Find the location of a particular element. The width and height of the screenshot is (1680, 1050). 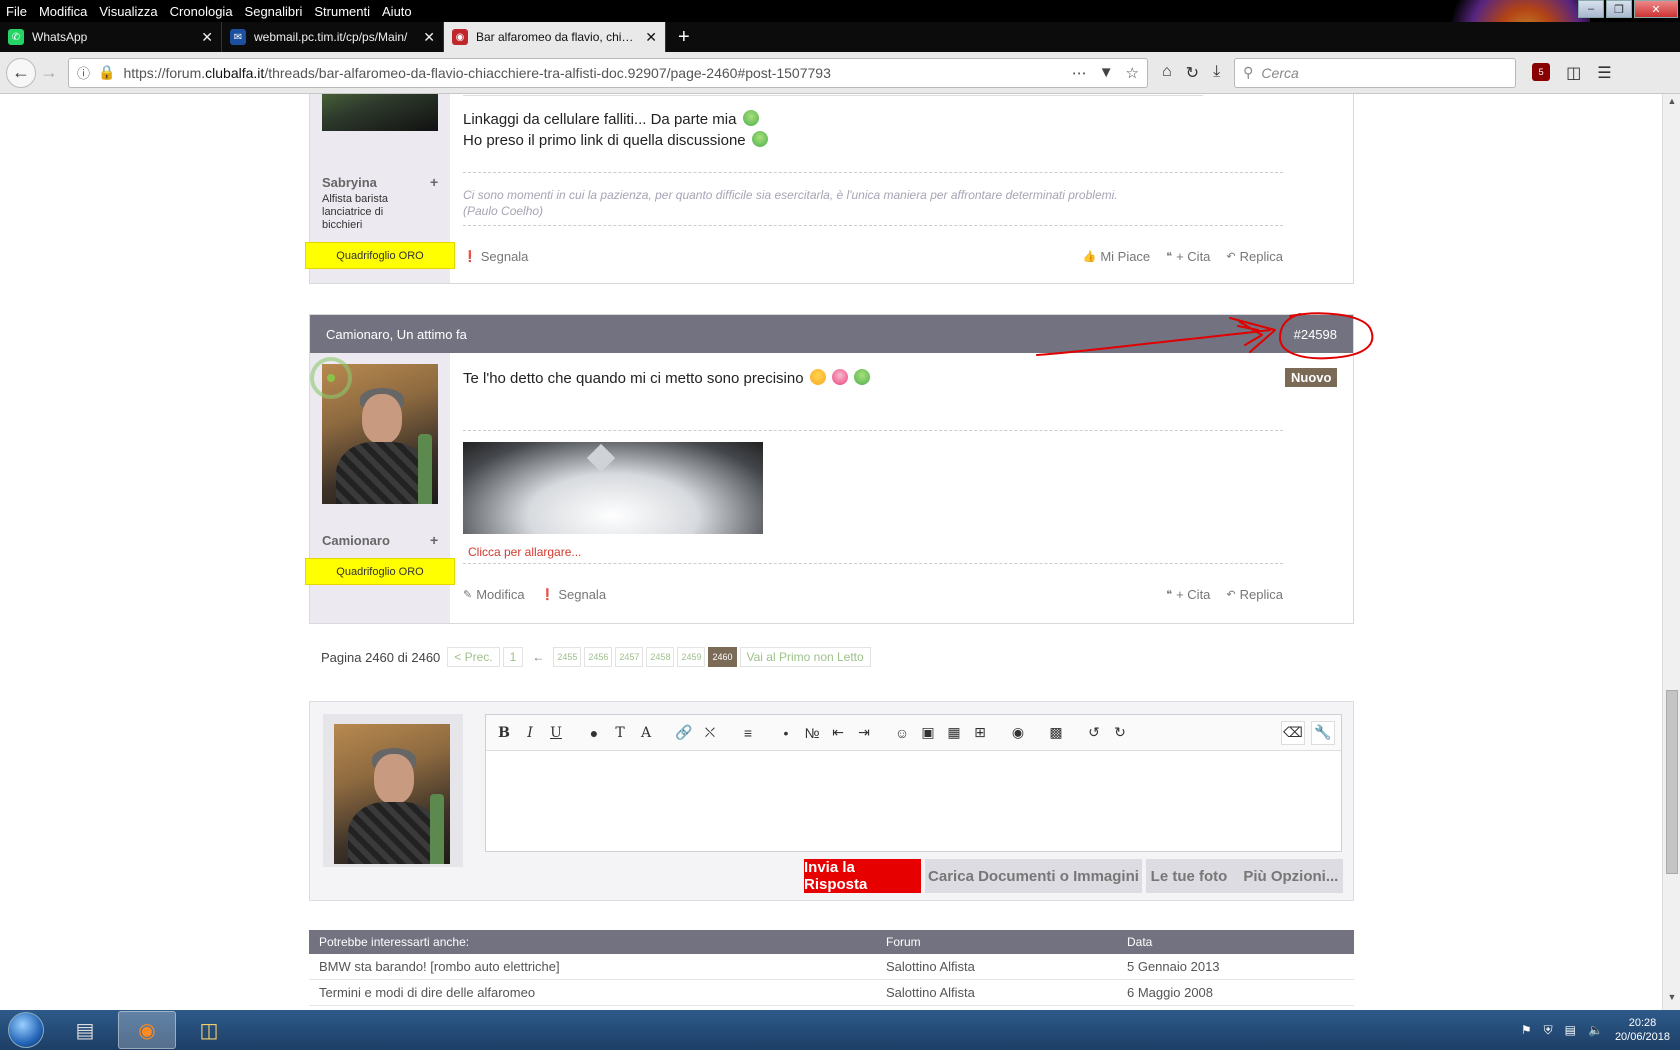

search-input: ⚲ Cerca is located at coordinates (1375, 72).